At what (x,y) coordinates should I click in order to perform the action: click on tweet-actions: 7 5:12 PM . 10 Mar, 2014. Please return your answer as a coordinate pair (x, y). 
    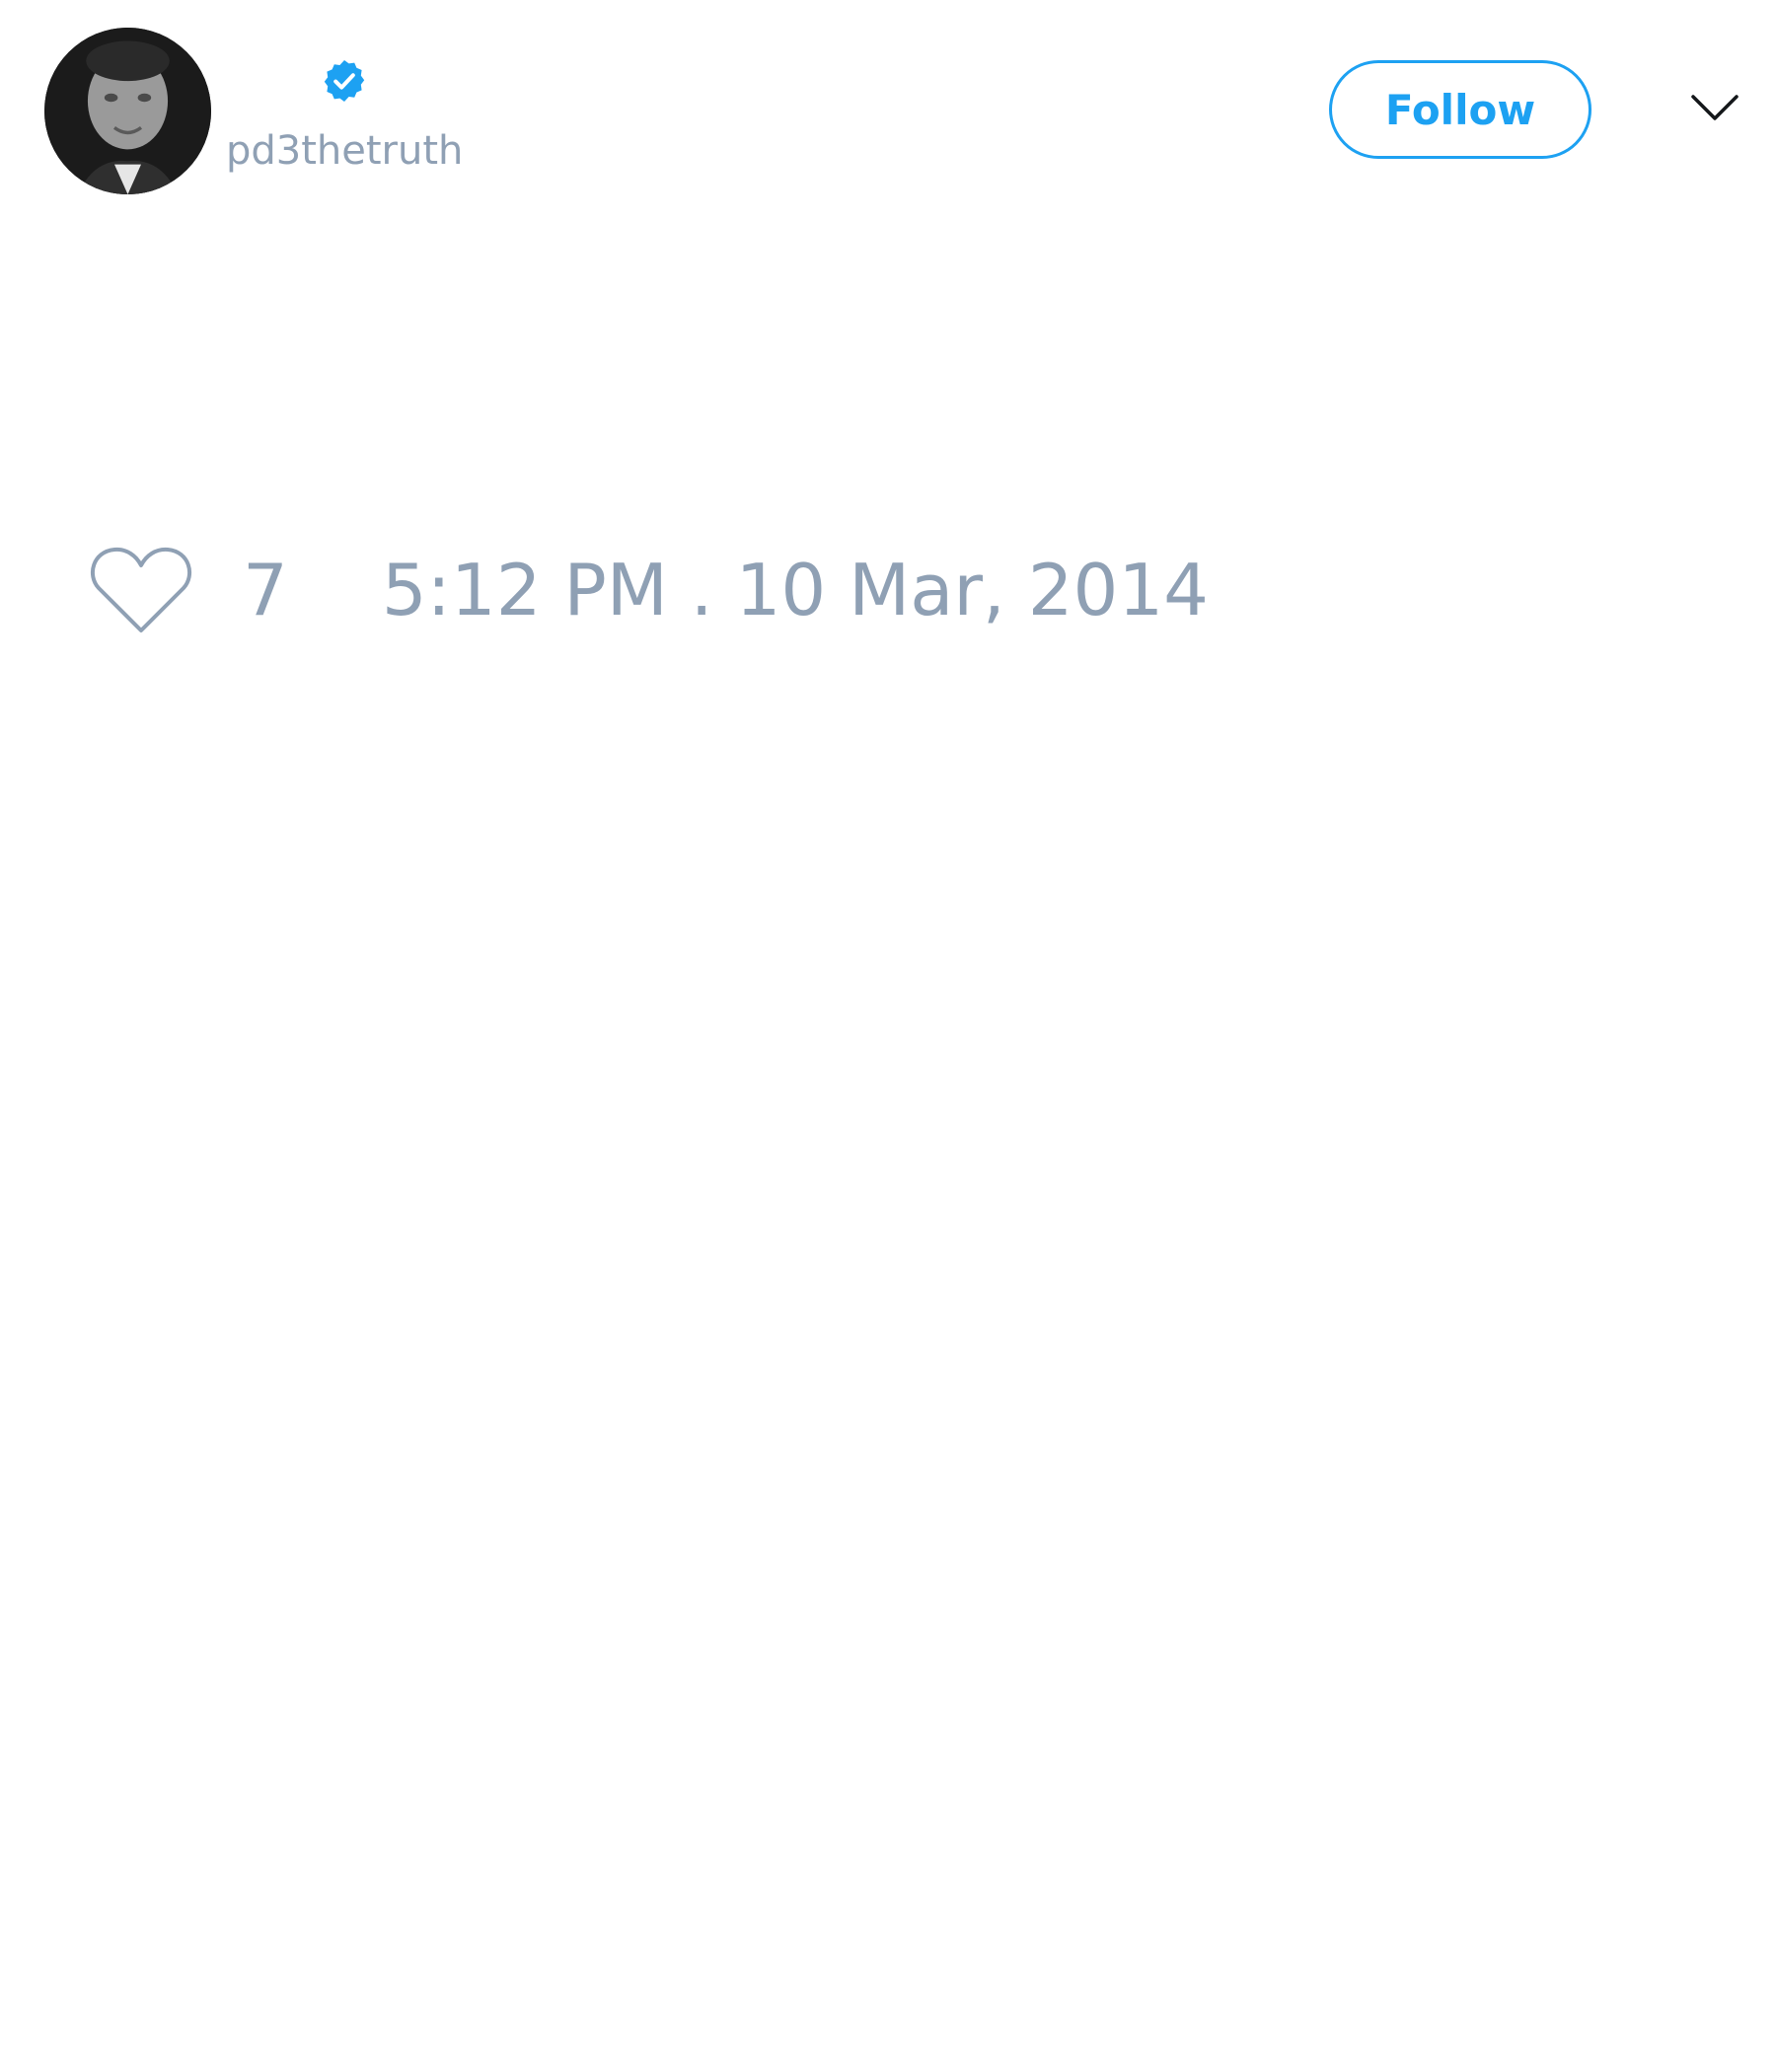
    Looking at the image, I should click on (649, 590).